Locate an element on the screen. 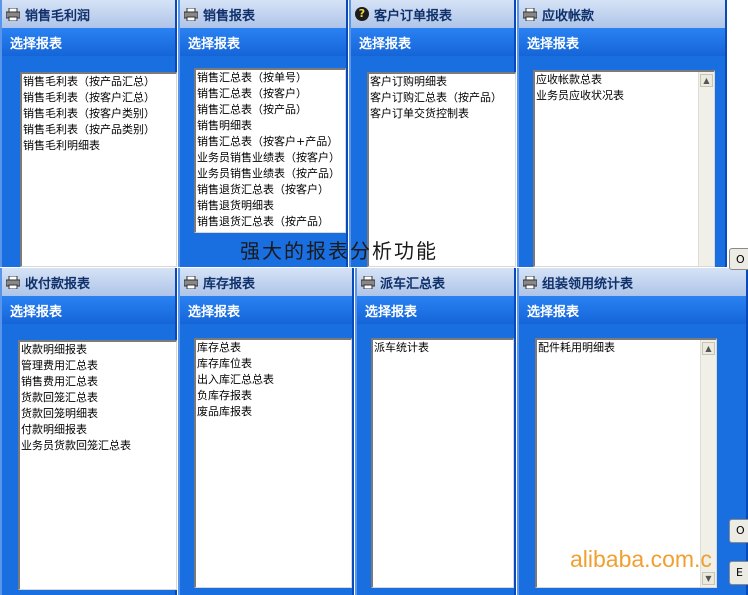  list-item: 收款明细报表 is located at coordinates (98, 350).